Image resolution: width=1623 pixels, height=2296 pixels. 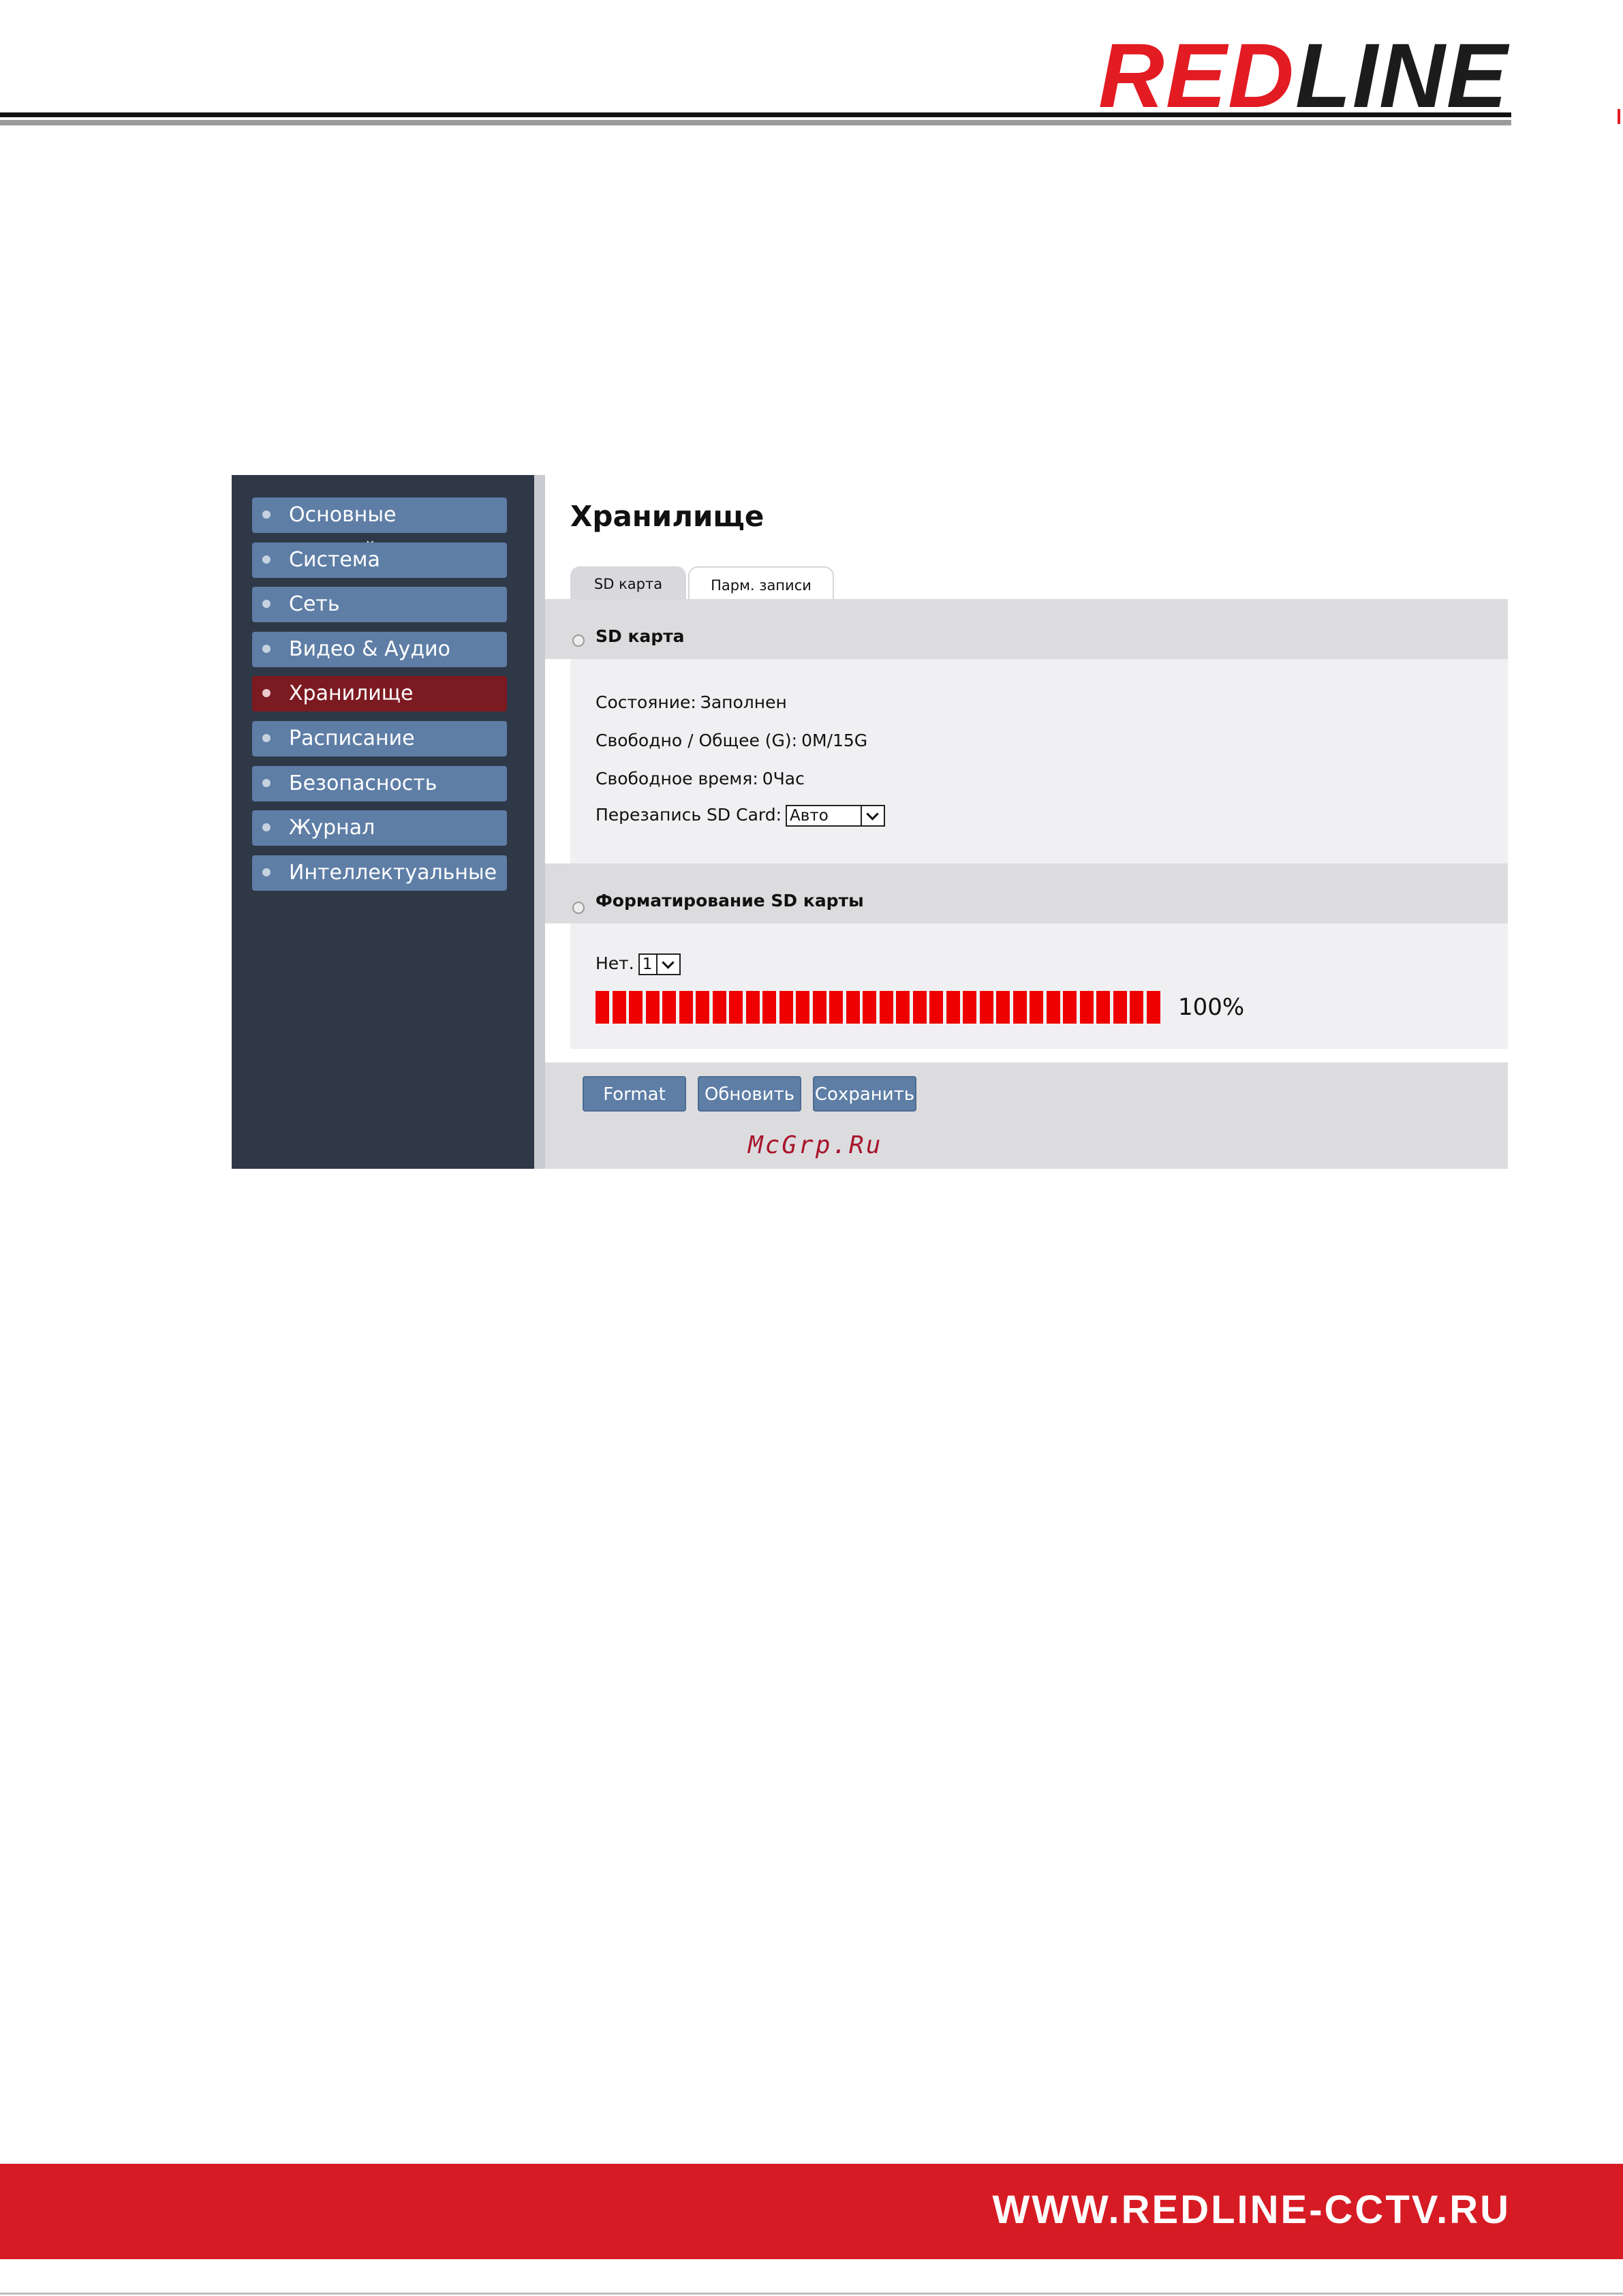 What do you see at coordinates (730, 901) in the screenshot?
I see `section-title: Форматирование SD карты` at bounding box center [730, 901].